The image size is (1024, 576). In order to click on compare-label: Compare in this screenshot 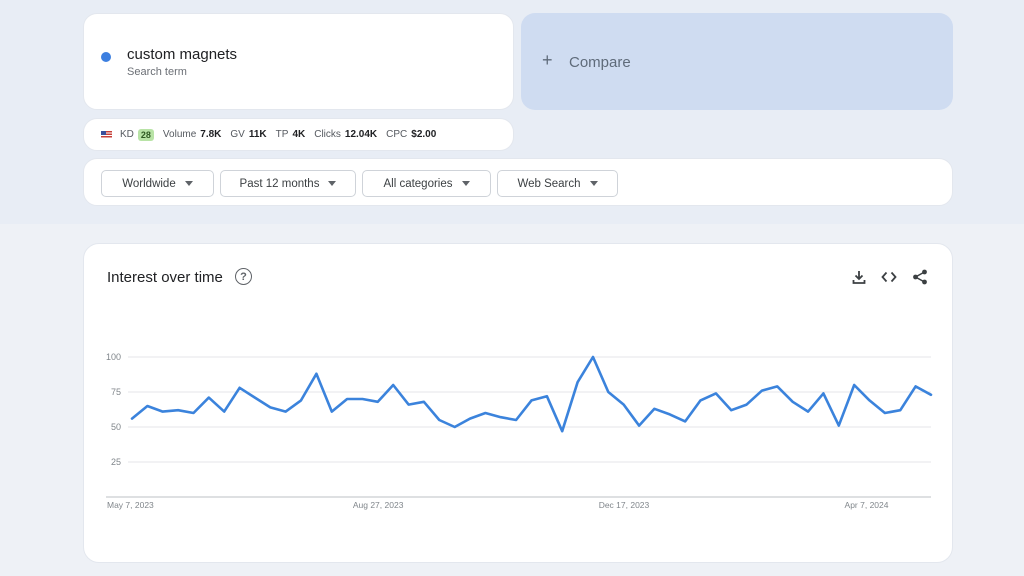, I will do `click(600, 62)`.